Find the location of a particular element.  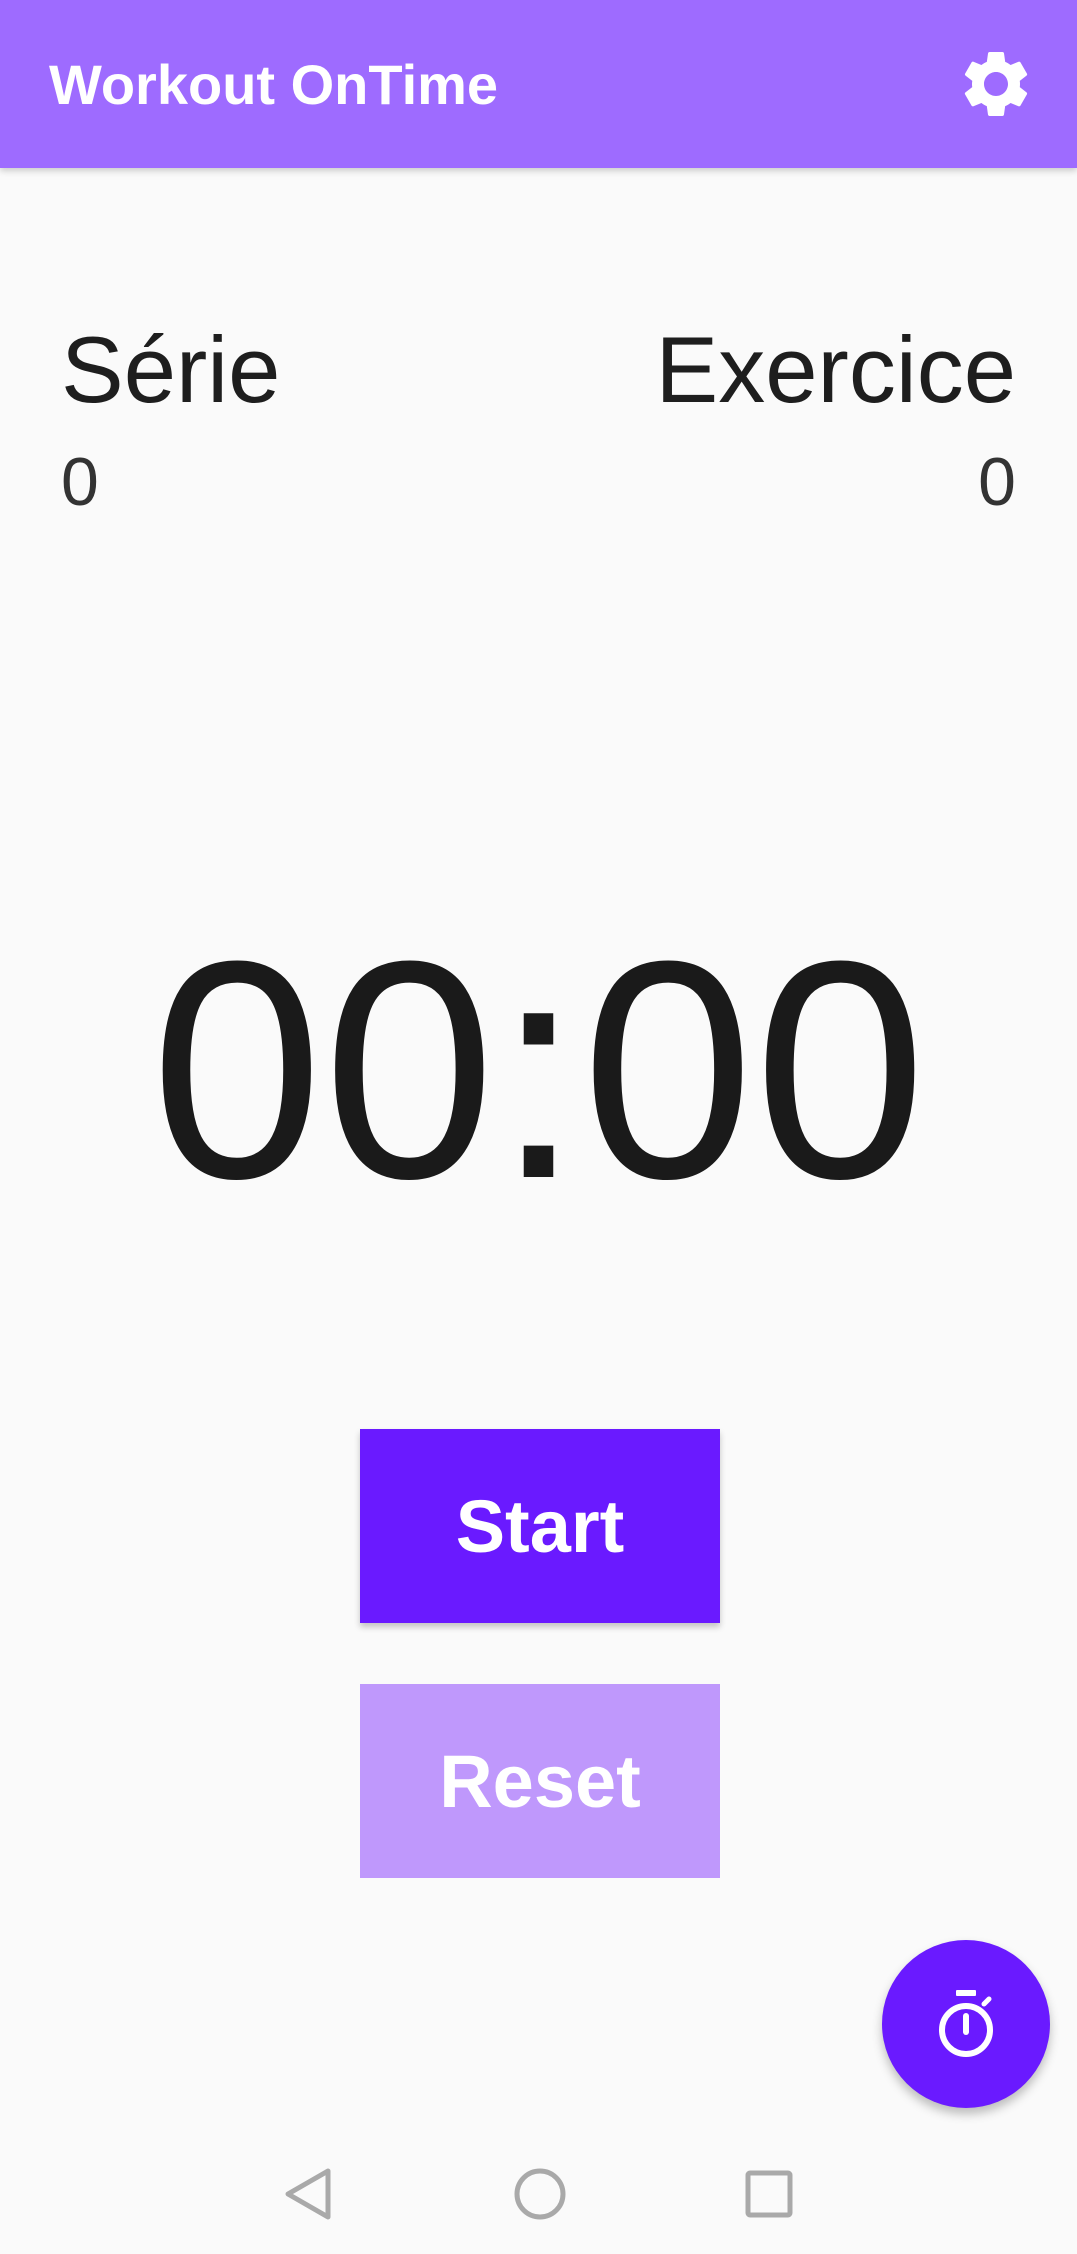

nav-back-button is located at coordinates (310, 2194).